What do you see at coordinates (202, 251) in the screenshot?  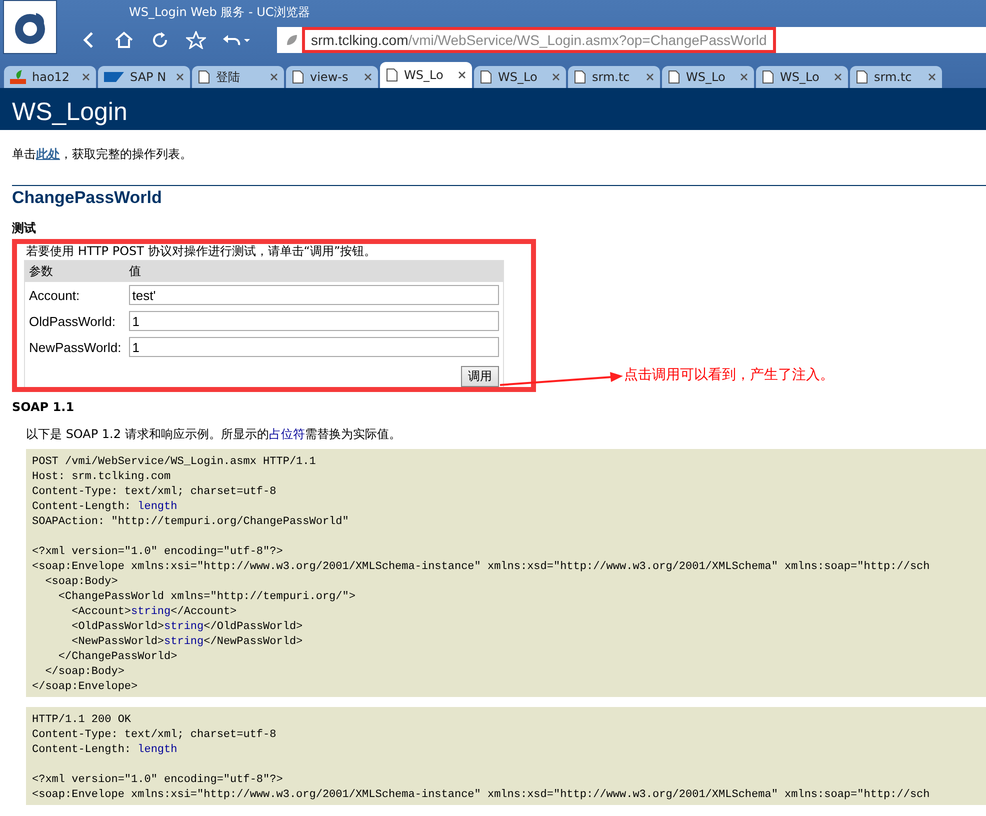 I see `test-note: 若要使用 HTTP POST 协议对操作进行测试，请单击“调用”按钮。` at bounding box center [202, 251].